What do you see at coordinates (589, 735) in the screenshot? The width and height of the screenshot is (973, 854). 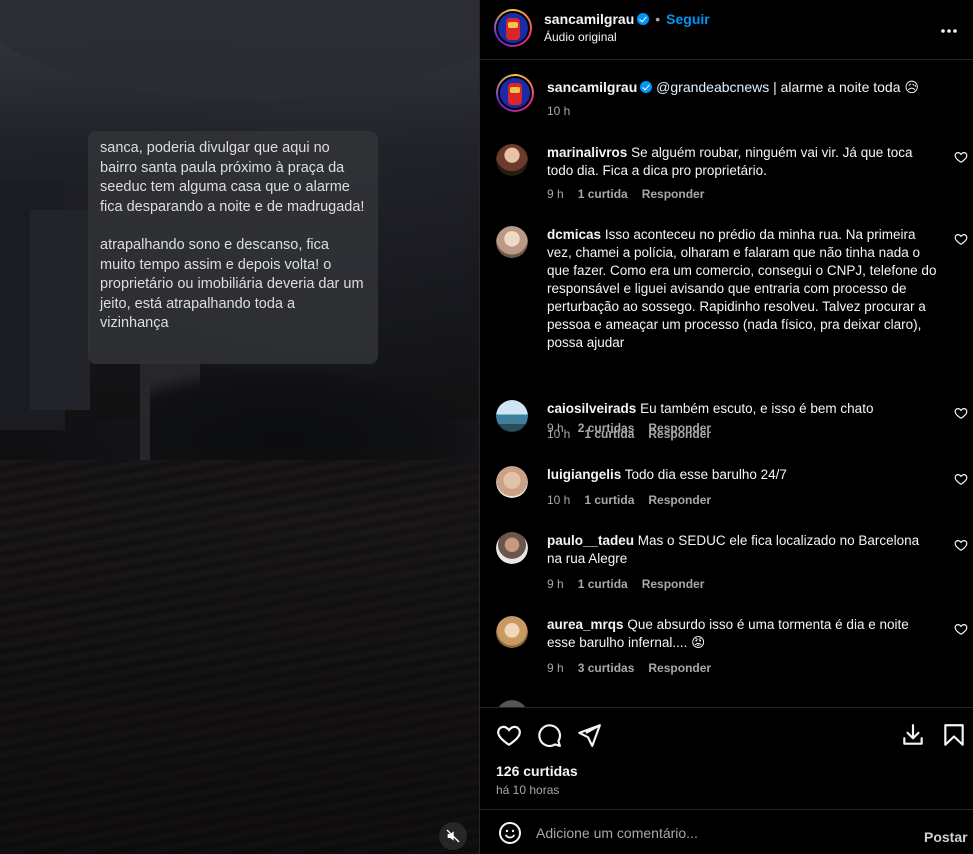 I see `share-icon` at bounding box center [589, 735].